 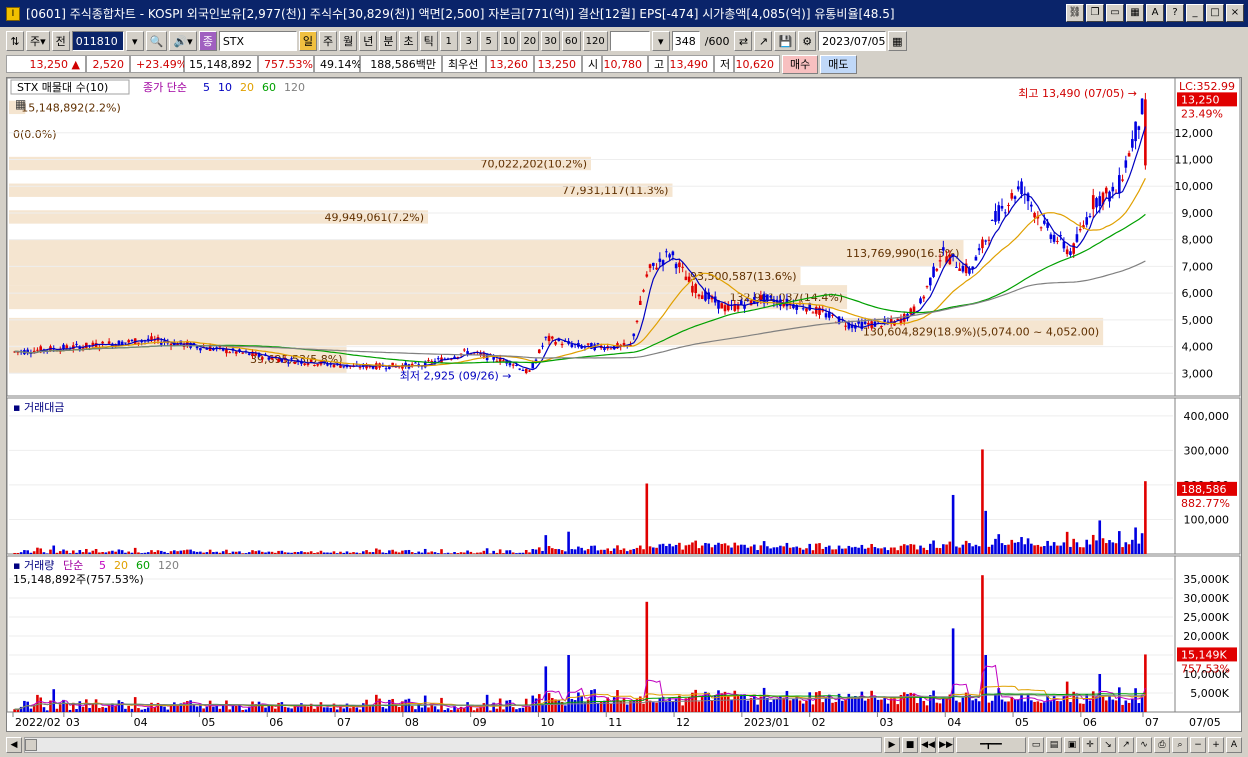 I want to click on crosshair-icon: ✛, so click(x=1090, y=744).